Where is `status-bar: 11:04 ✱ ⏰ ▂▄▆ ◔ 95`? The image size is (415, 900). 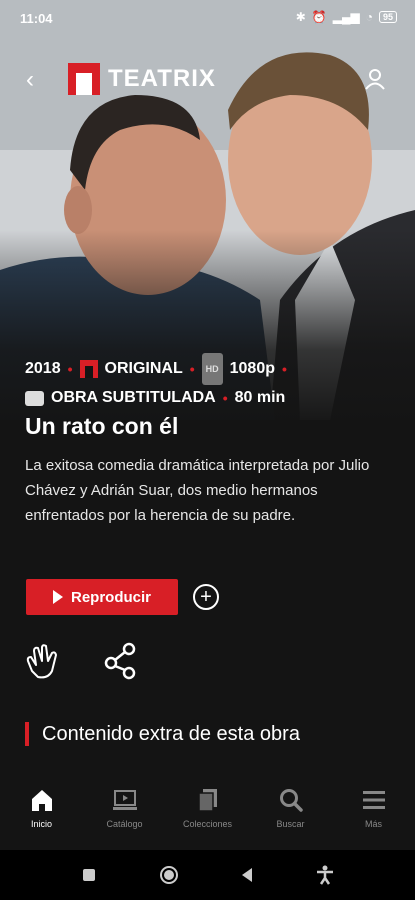
status-bar: 11:04 ✱ ⏰ ▂▄▆ ◔ 95 is located at coordinates (207, 18).